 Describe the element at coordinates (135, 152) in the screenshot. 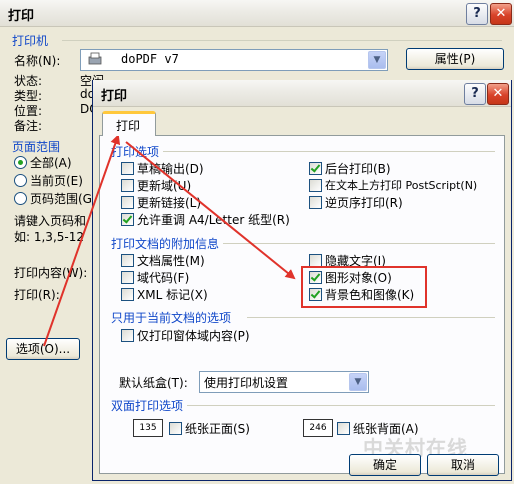

I see `print-options-section-title: 打印选项` at that location.